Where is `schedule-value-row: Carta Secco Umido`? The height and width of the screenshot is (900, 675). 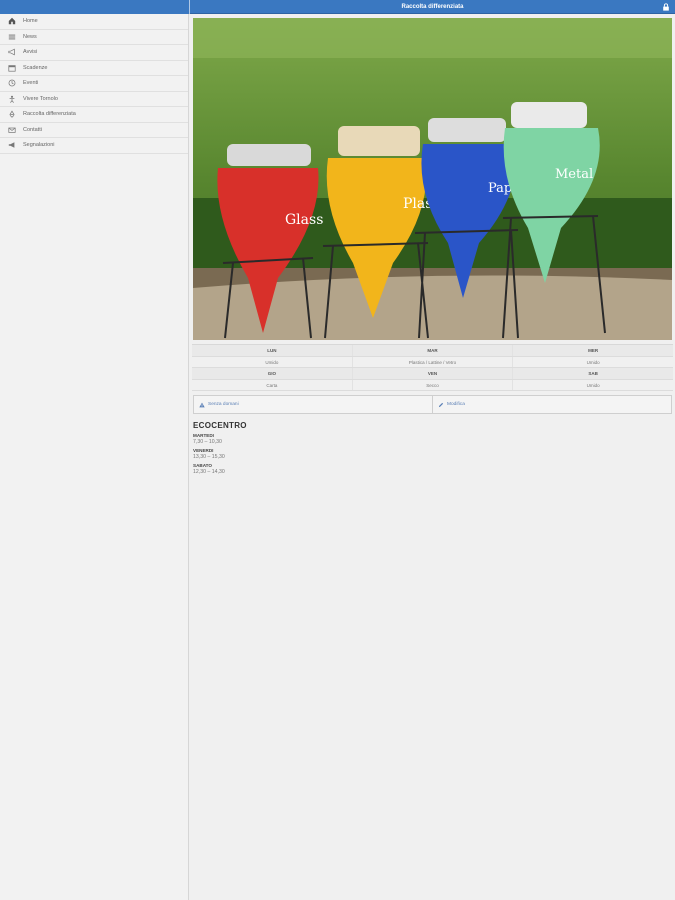
schedule-value-row: Carta Secco Umido is located at coordinates (432, 385).